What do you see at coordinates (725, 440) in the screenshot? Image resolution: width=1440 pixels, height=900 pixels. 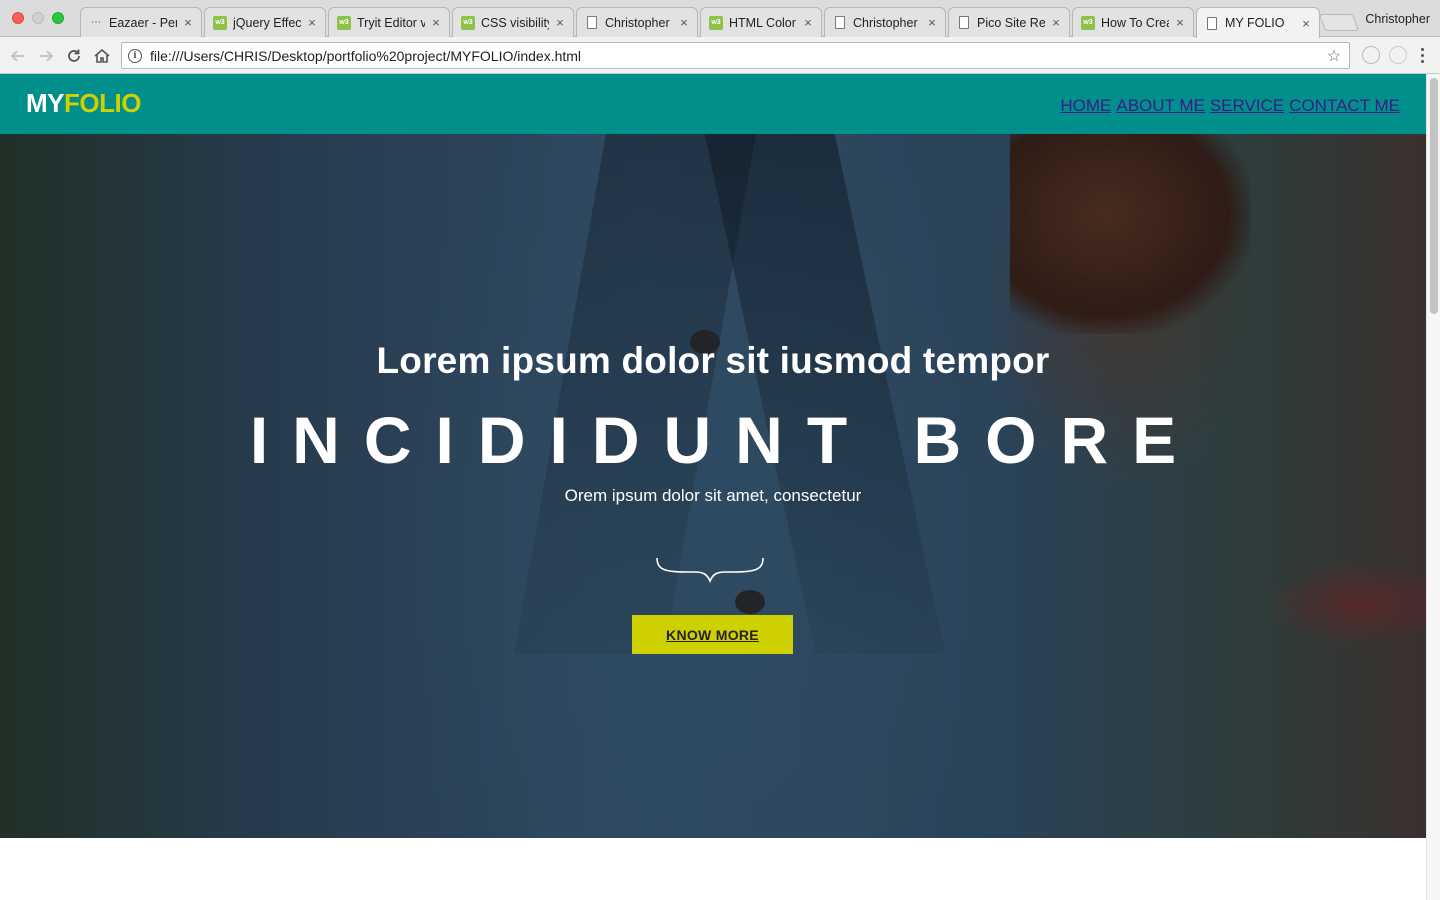 I see `hero-big-title: INCIDIDUNT BORE` at bounding box center [725, 440].